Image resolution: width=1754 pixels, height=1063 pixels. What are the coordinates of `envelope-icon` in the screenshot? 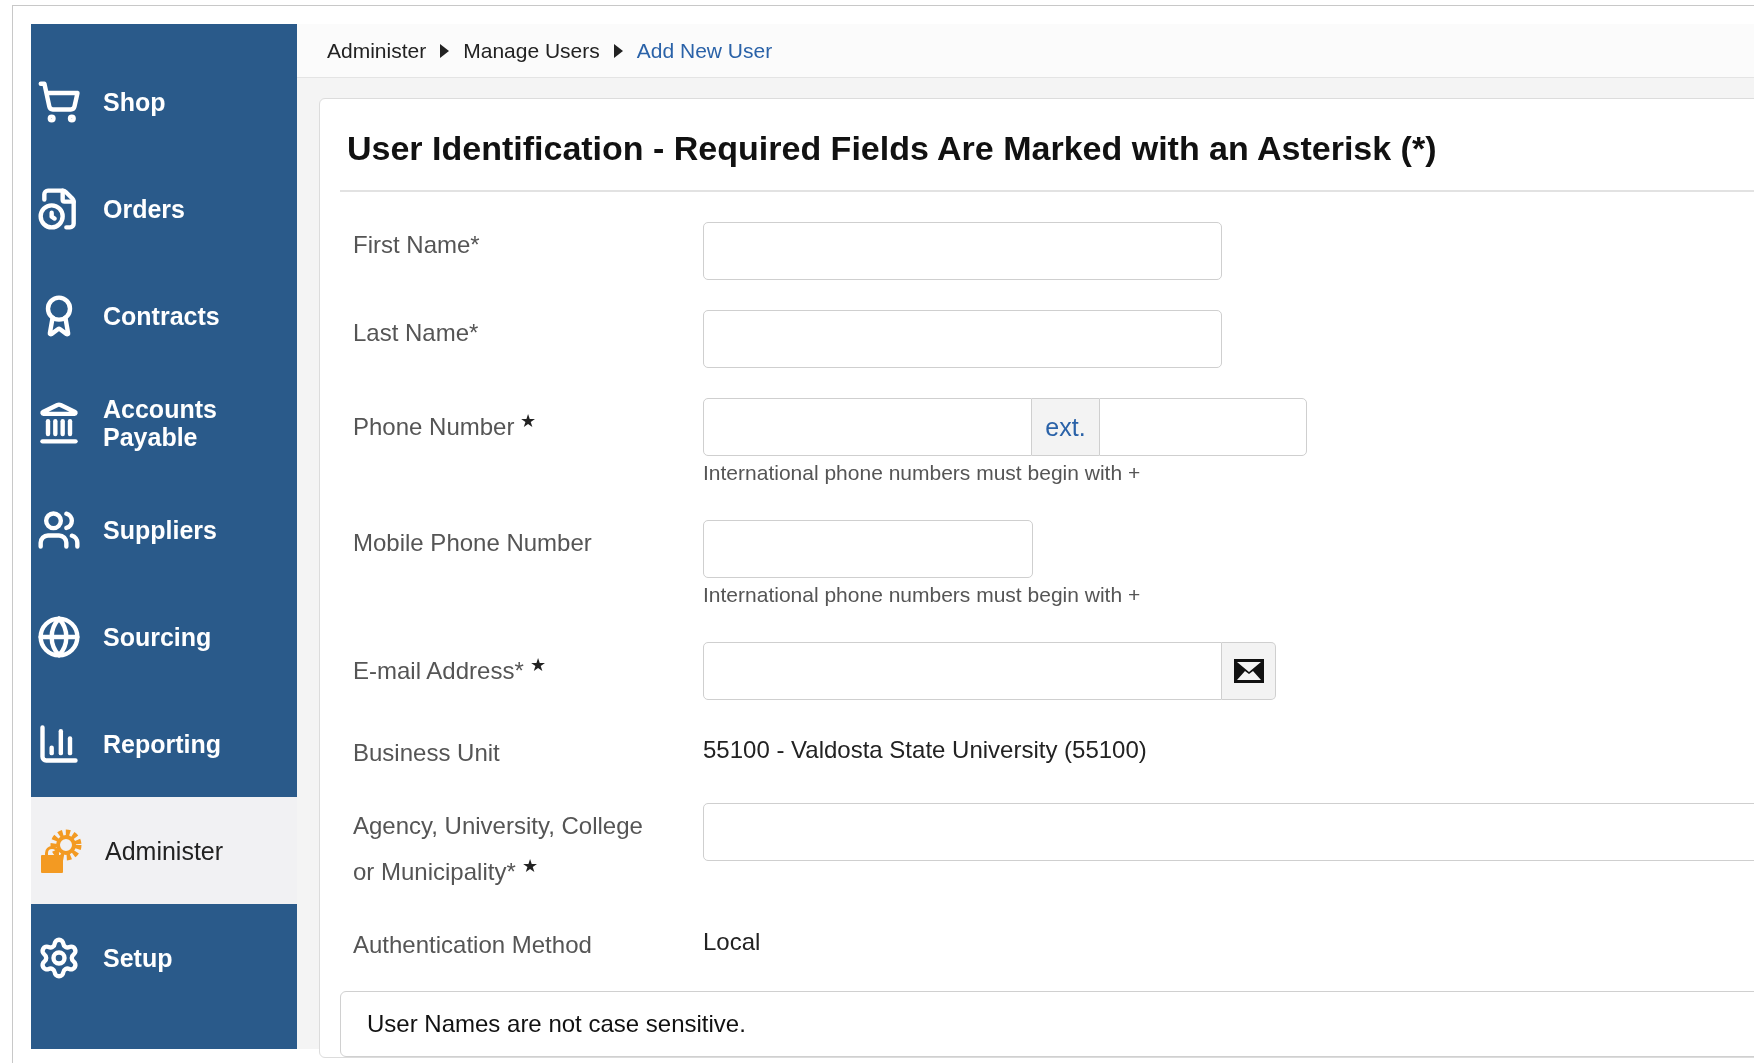 It's located at (1248, 671).